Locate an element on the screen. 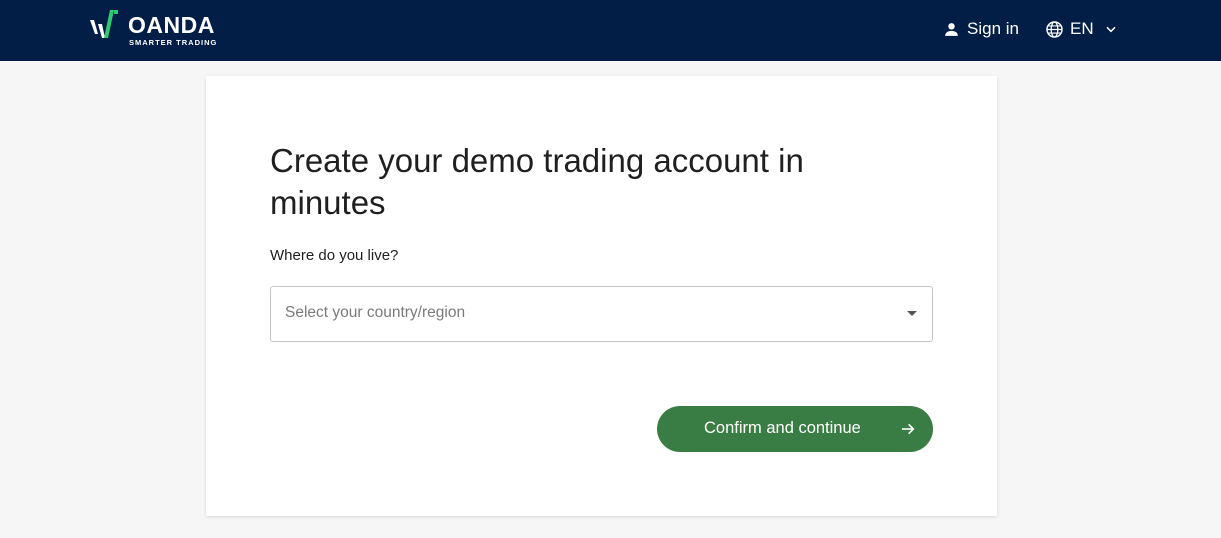 This screenshot has width=1221, height=538. sign-in-label: Sign in is located at coordinates (993, 28).